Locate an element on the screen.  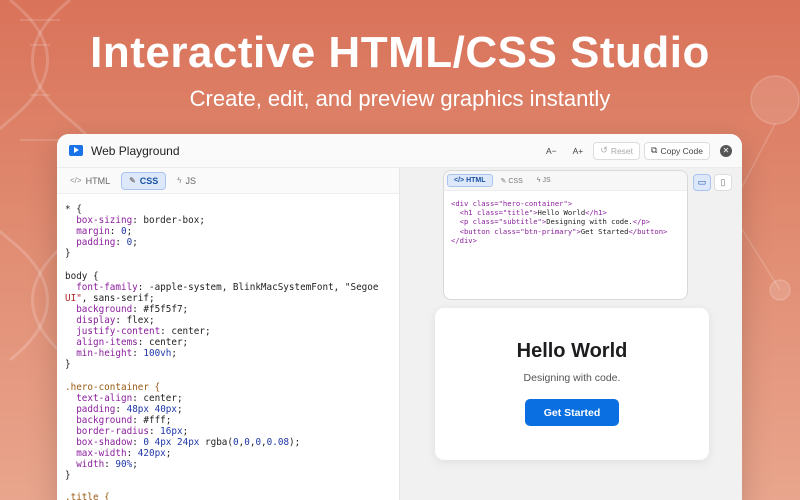
copy-icon: ⧉ is located at coordinates (654, 150).